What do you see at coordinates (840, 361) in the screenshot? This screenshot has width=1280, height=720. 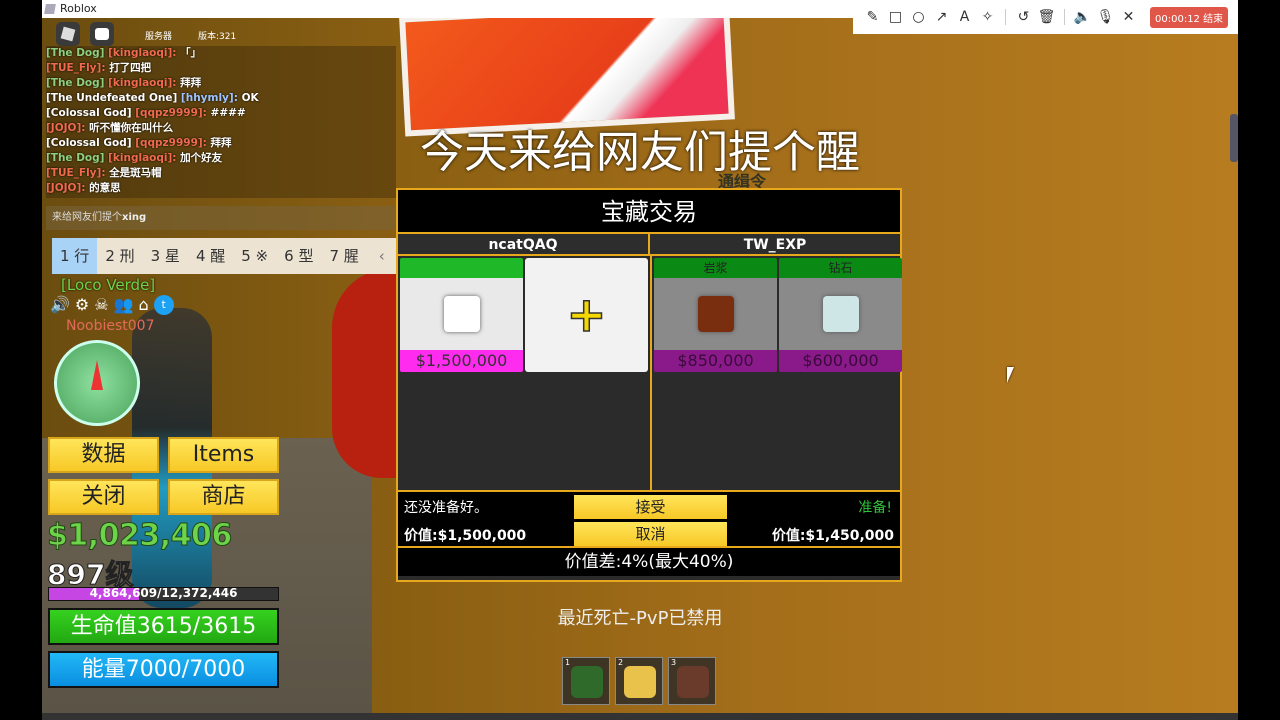 I see `item-price: $600,000` at bounding box center [840, 361].